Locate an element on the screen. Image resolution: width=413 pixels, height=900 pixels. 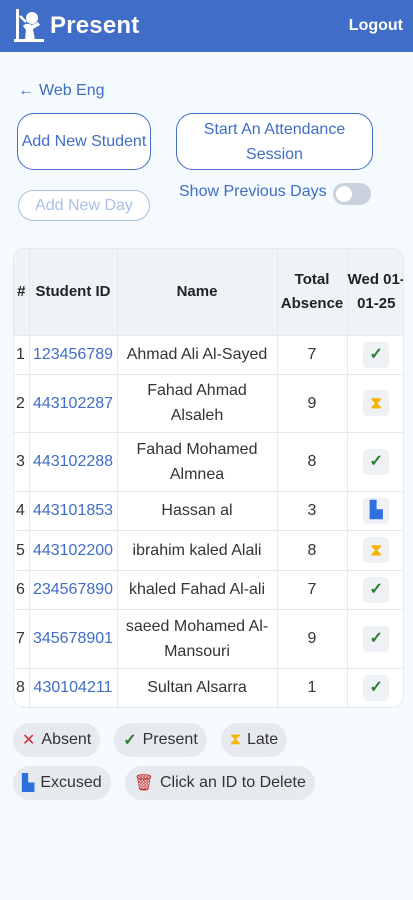
legend-late: ⧗ Late is located at coordinates (254, 740).